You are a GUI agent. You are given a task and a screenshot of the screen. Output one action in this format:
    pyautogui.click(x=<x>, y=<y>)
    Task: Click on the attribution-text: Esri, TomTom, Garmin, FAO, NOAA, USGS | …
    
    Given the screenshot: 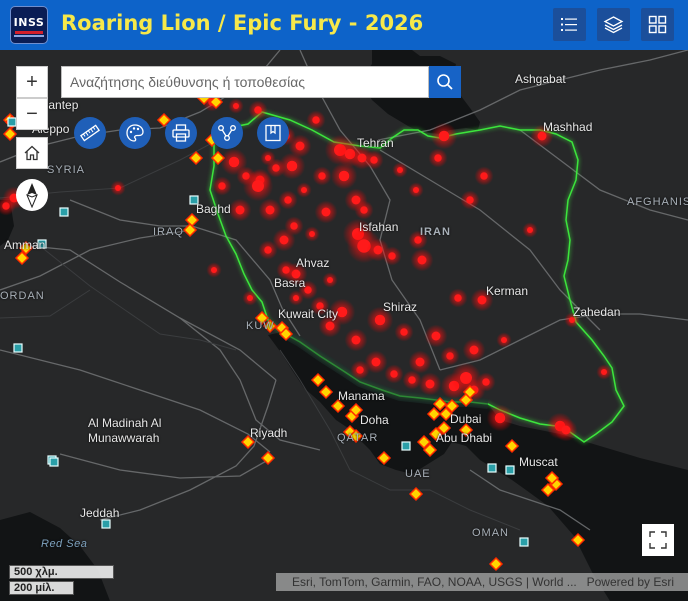 What is the action you would take?
    pyautogui.click(x=434, y=582)
    